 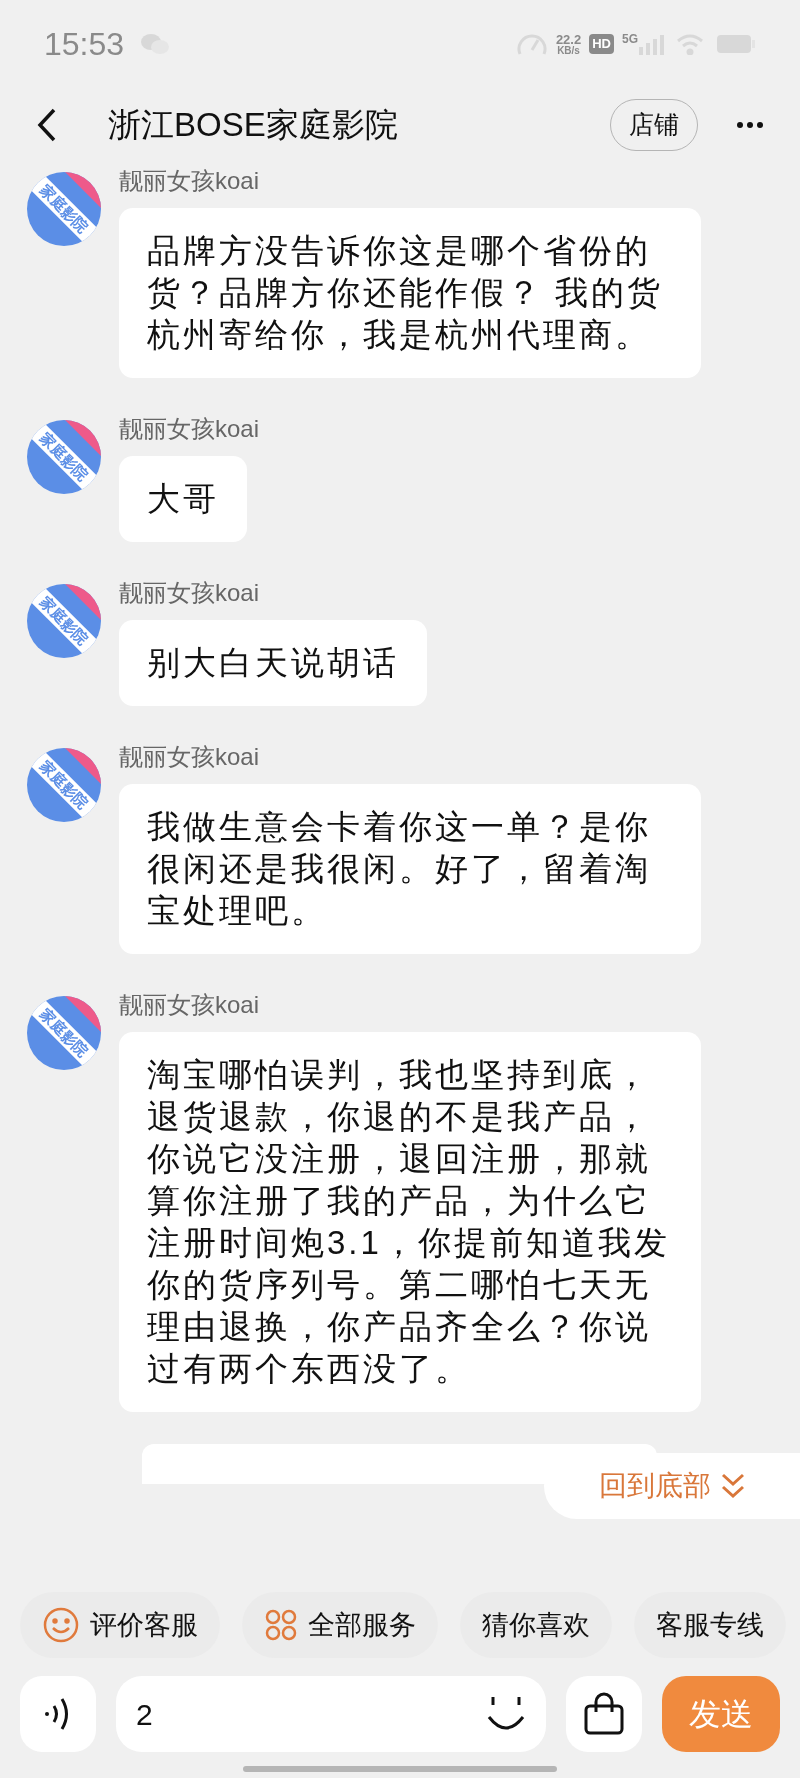 I want to click on message-bubble: 品牌方没告诉你这是哪个省份的货？品牌方你还能作假？ 我的货杭州寄给你，我是杭州代理商。, so click(x=410, y=293).